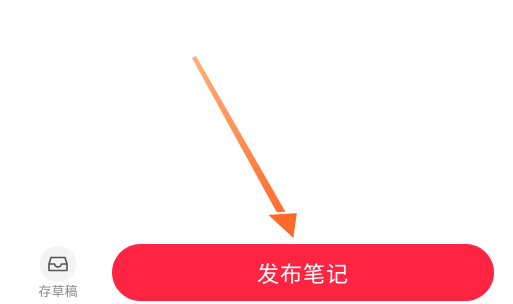  I want to click on save-draft-button: 存草稿, so click(58, 275).